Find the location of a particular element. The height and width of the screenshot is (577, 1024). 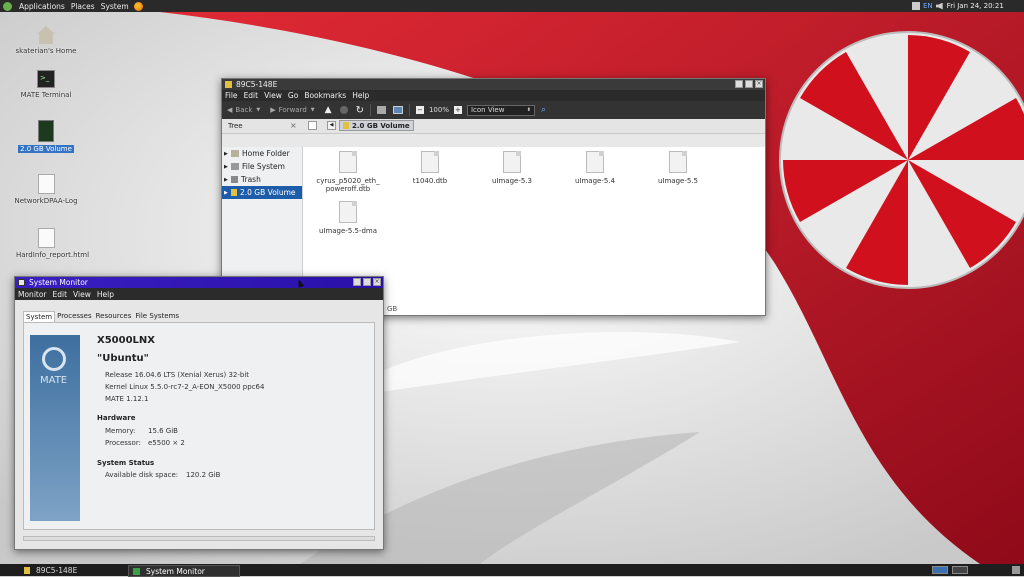

file-manager-menubar: File Edit View Go Bookmarks Help is located at coordinates (493, 95).